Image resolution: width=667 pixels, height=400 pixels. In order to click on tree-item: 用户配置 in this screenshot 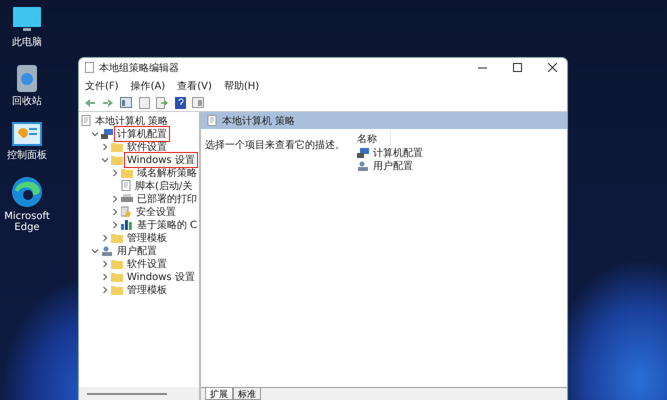, I will do `click(137, 251)`.